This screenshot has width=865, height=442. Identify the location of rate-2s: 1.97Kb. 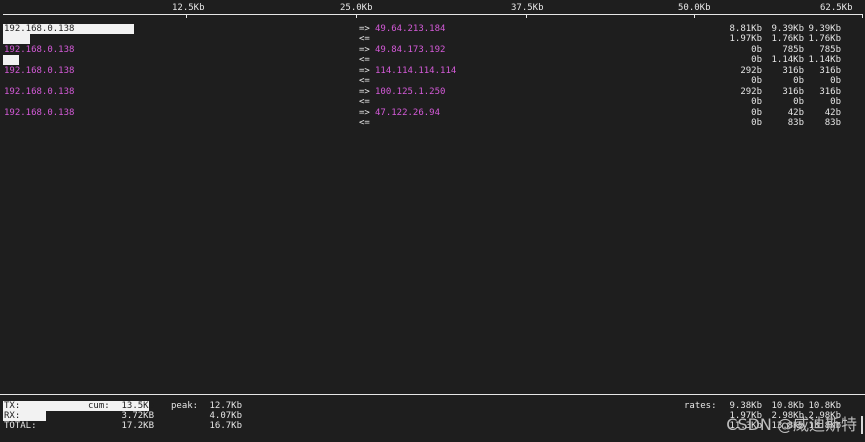
(745, 39).